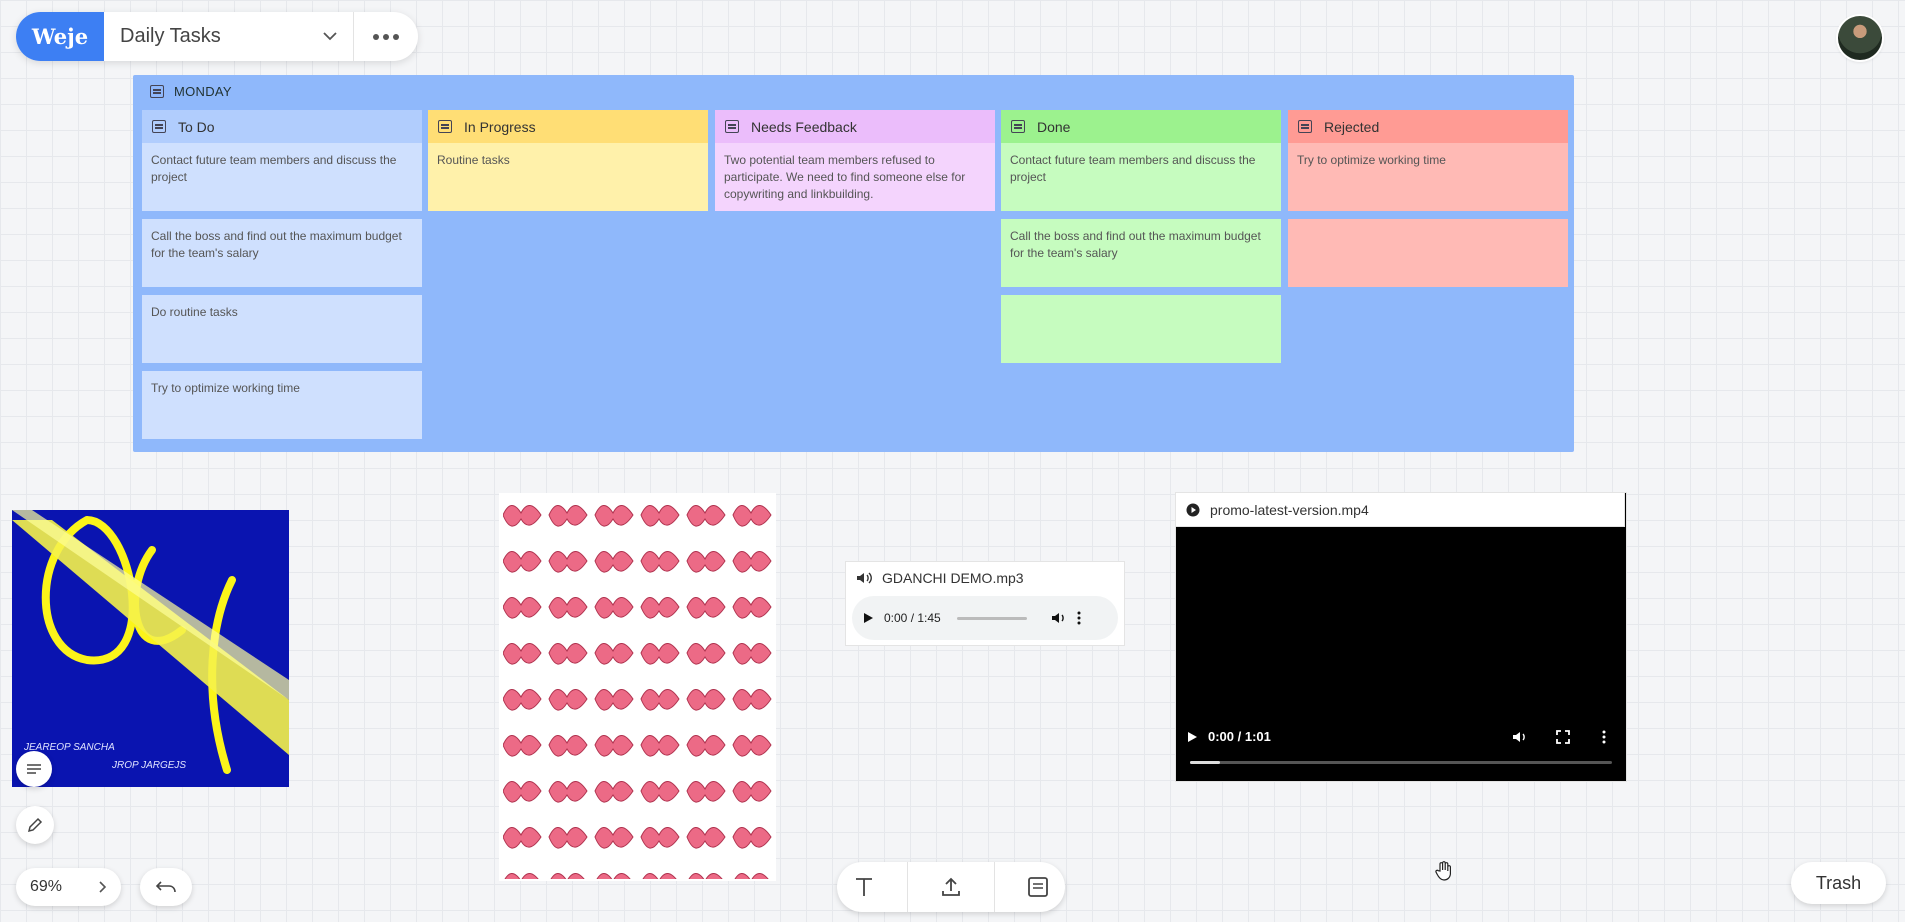 The height and width of the screenshot is (922, 1905). I want to click on audio-header: GDANCHI DEMO.mp3, so click(985, 578).